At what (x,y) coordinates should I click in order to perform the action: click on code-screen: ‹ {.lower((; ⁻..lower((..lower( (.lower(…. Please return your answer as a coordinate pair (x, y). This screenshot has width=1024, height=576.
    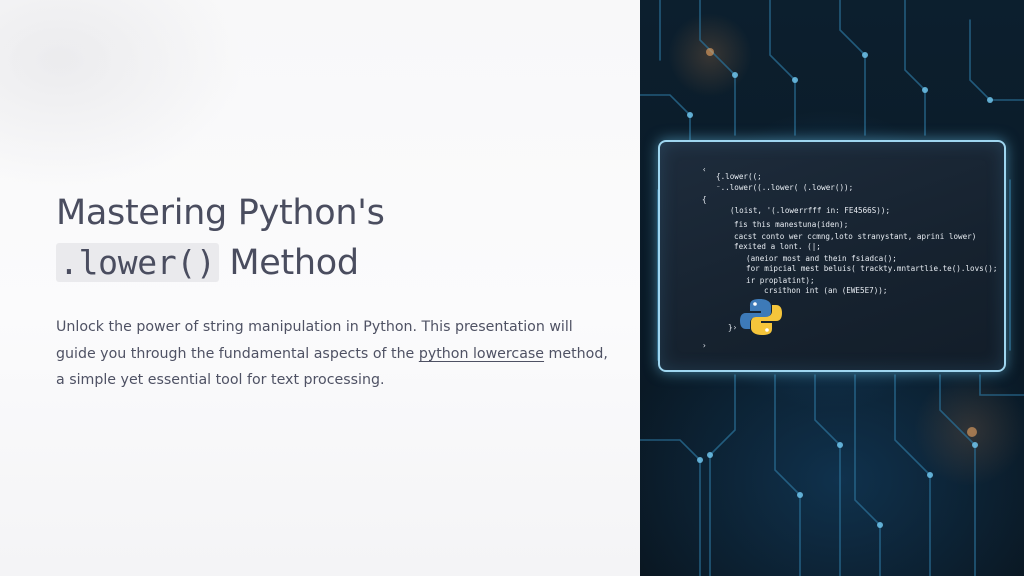
    Looking at the image, I should click on (832, 256).